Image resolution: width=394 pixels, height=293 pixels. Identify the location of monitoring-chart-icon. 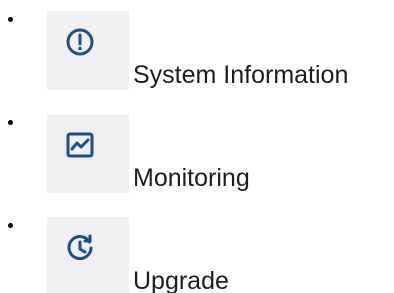
(80, 145).